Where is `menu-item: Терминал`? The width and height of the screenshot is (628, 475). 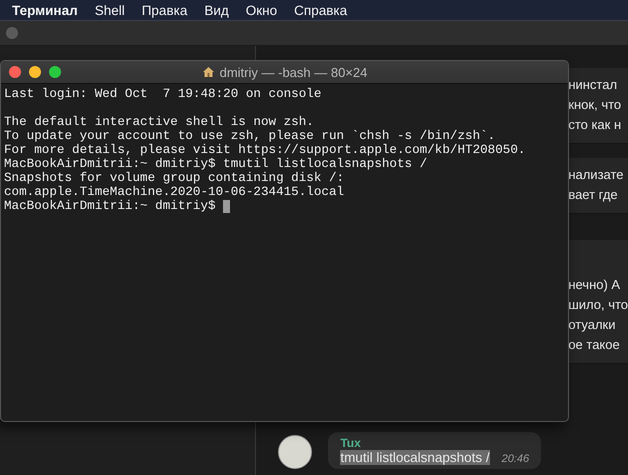
menu-item: Терминал is located at coordinates (45, 10).